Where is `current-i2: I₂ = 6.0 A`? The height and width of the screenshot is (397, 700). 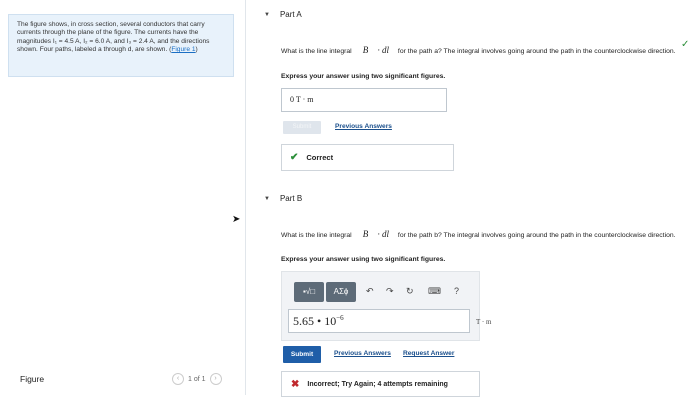 current-i2: I₂ = 6.0 A is located at coordinates (97, 41).